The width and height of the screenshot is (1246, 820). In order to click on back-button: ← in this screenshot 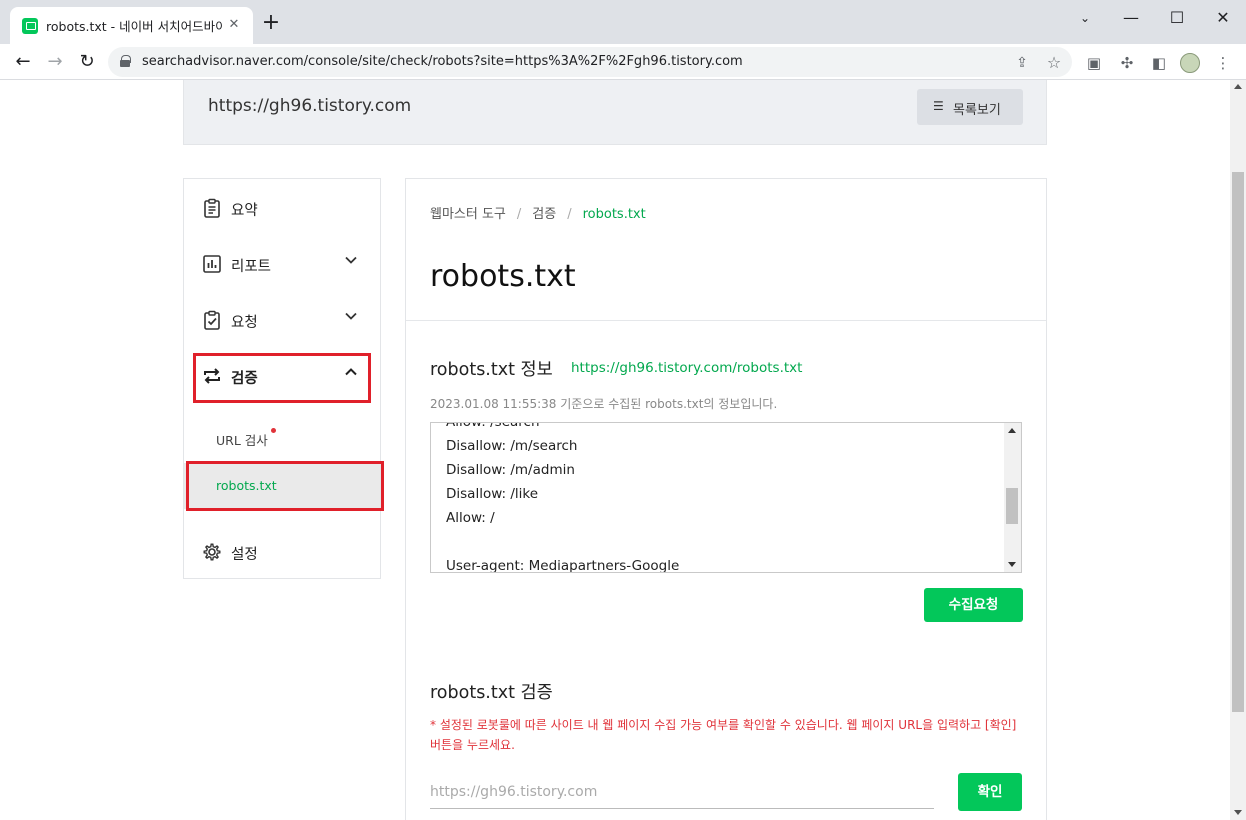, I will do `click(23, 62)`.